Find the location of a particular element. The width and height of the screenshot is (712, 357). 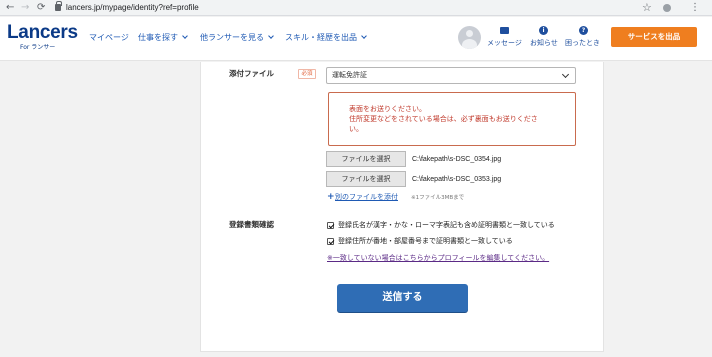

choose-file-button-1: ファイルを選択 is located at coordinates (366, 159).